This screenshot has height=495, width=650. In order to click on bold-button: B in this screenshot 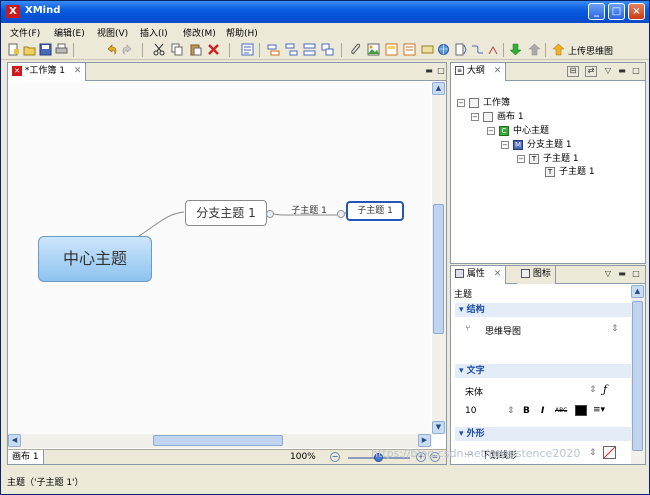, I will do `click(526, 411)`.